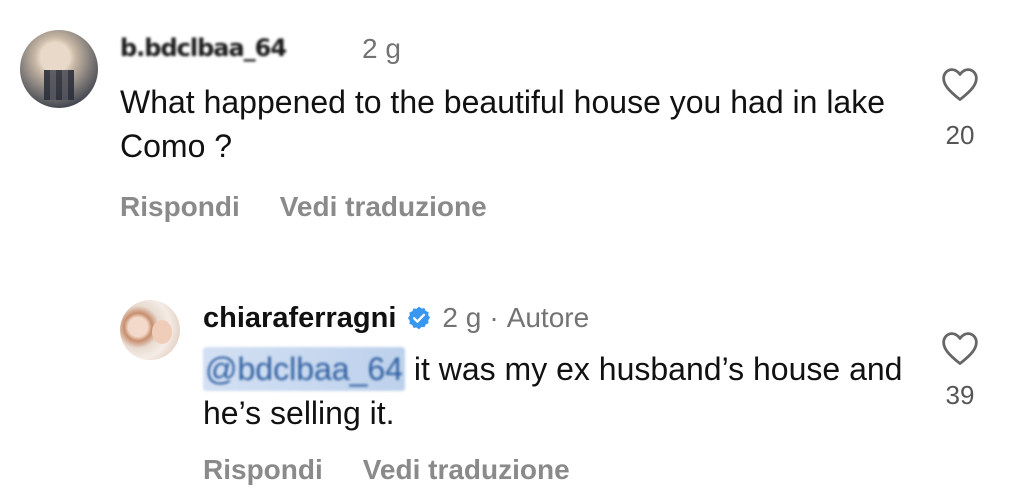  Describe the element at coordinates (548, 317) in the screenshot. I see `author-label: Autore` at that location.